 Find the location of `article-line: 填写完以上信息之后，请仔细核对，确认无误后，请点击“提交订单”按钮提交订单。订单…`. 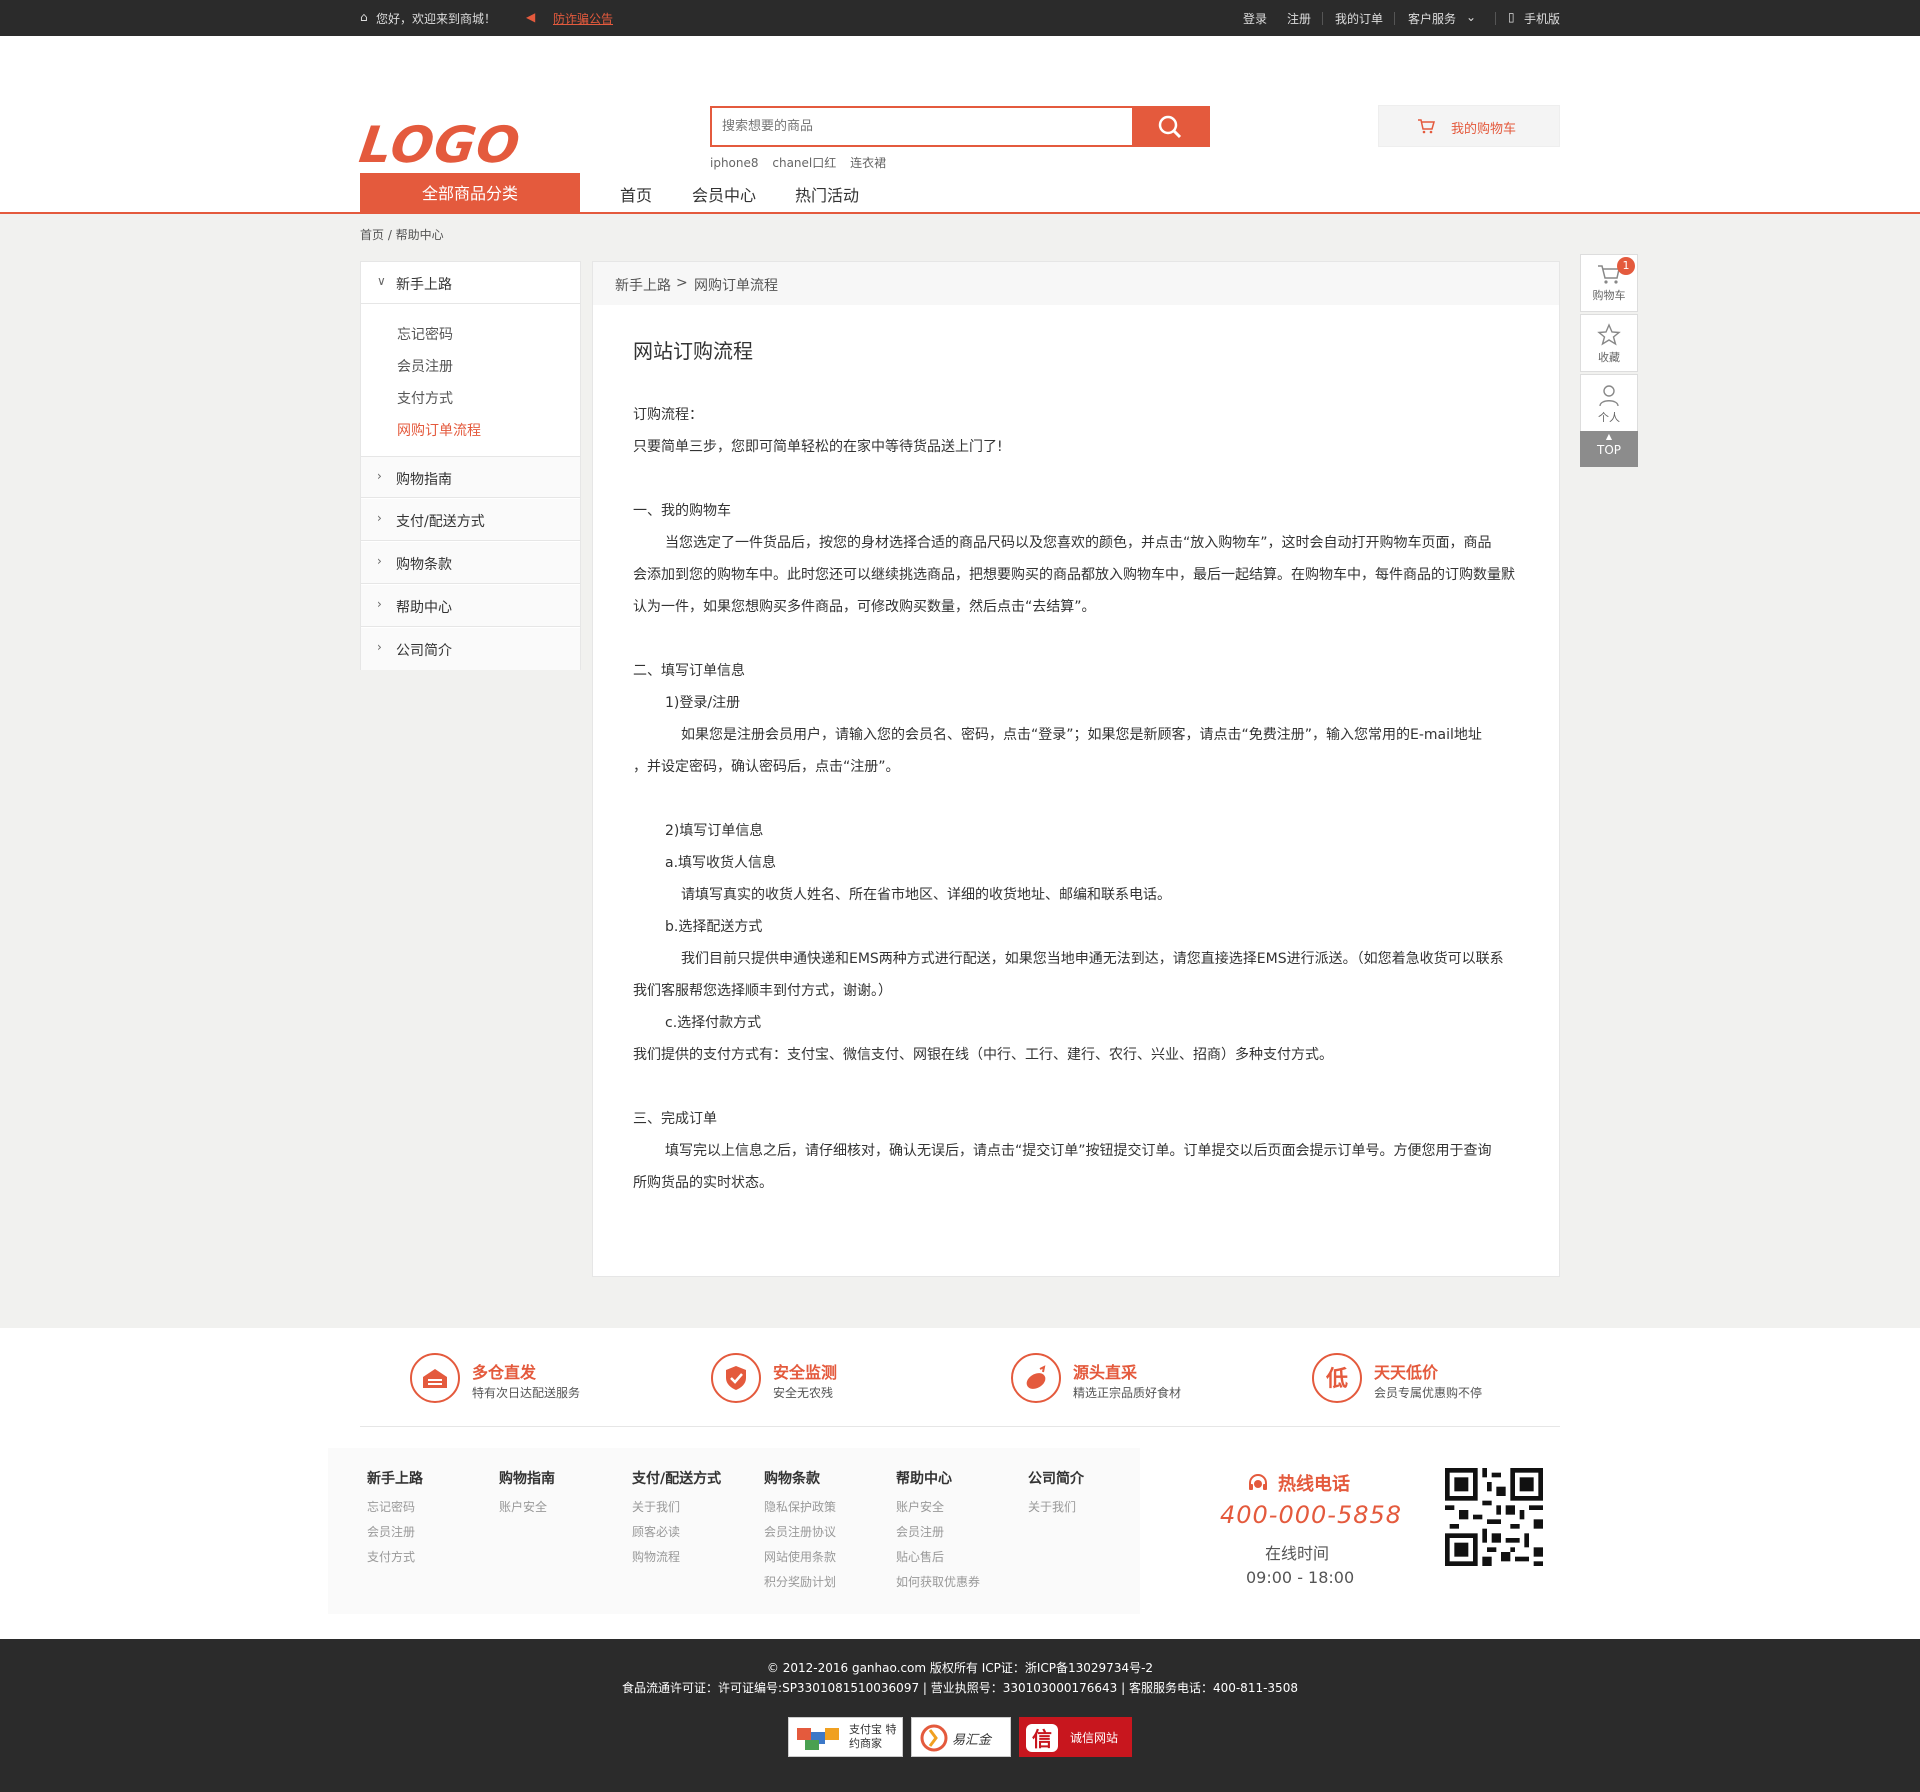

article-line: 填写完以上信息之后，请仔细核对，确认无误后，请点击“提交订单”按钮提交订单。订单… is located at coordinates (1078, 1151).